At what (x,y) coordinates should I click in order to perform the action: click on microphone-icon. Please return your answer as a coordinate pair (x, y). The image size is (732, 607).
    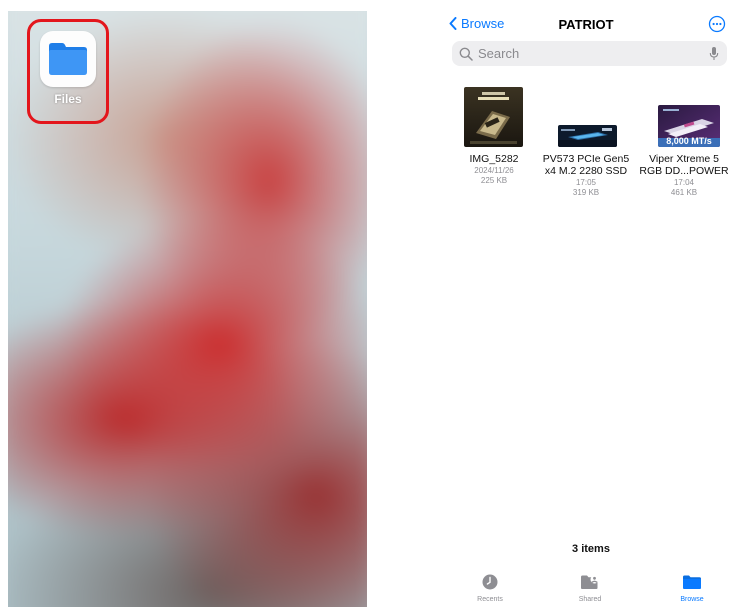
    Looking at the image, I should click on (714, 53).